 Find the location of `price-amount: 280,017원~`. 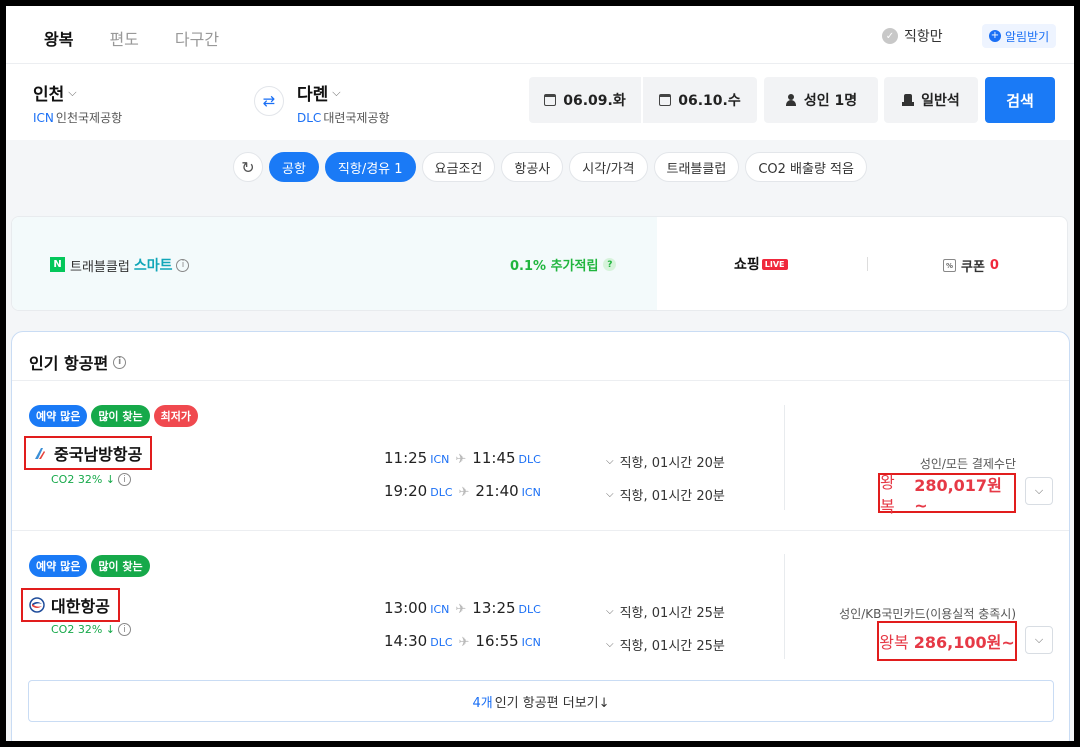

price-amount: 280,017원~ is located at coordinates (958, 495).